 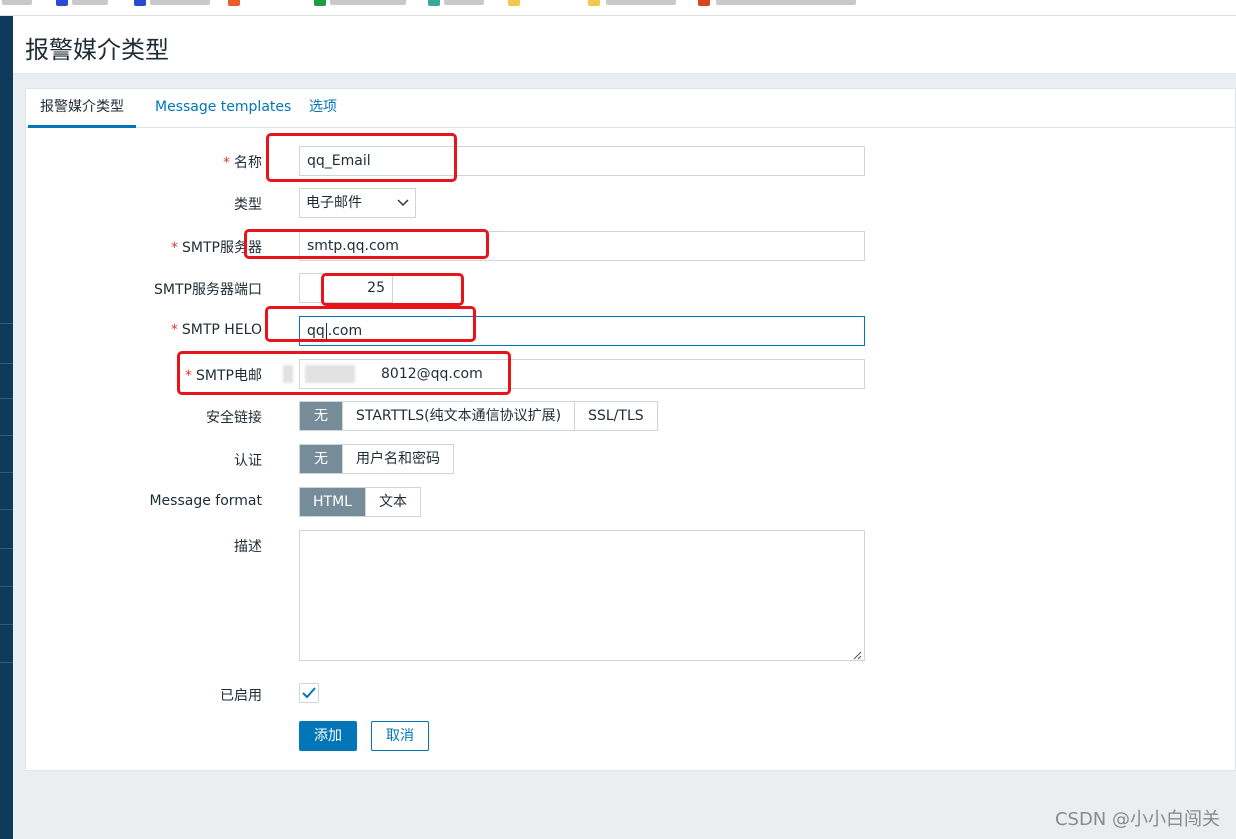 What do you see at coordinates (333, 502) in the screenshot?
I see `format-option-html: HTML` at bounding box center [333, 502].